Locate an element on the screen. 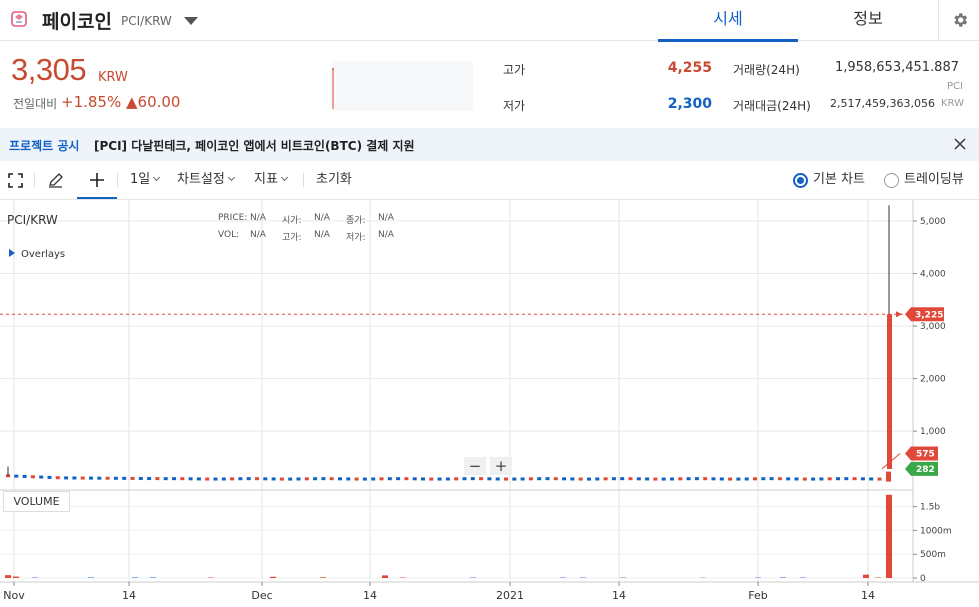  tab-market: 시세 is located at coordinates (728, 21).